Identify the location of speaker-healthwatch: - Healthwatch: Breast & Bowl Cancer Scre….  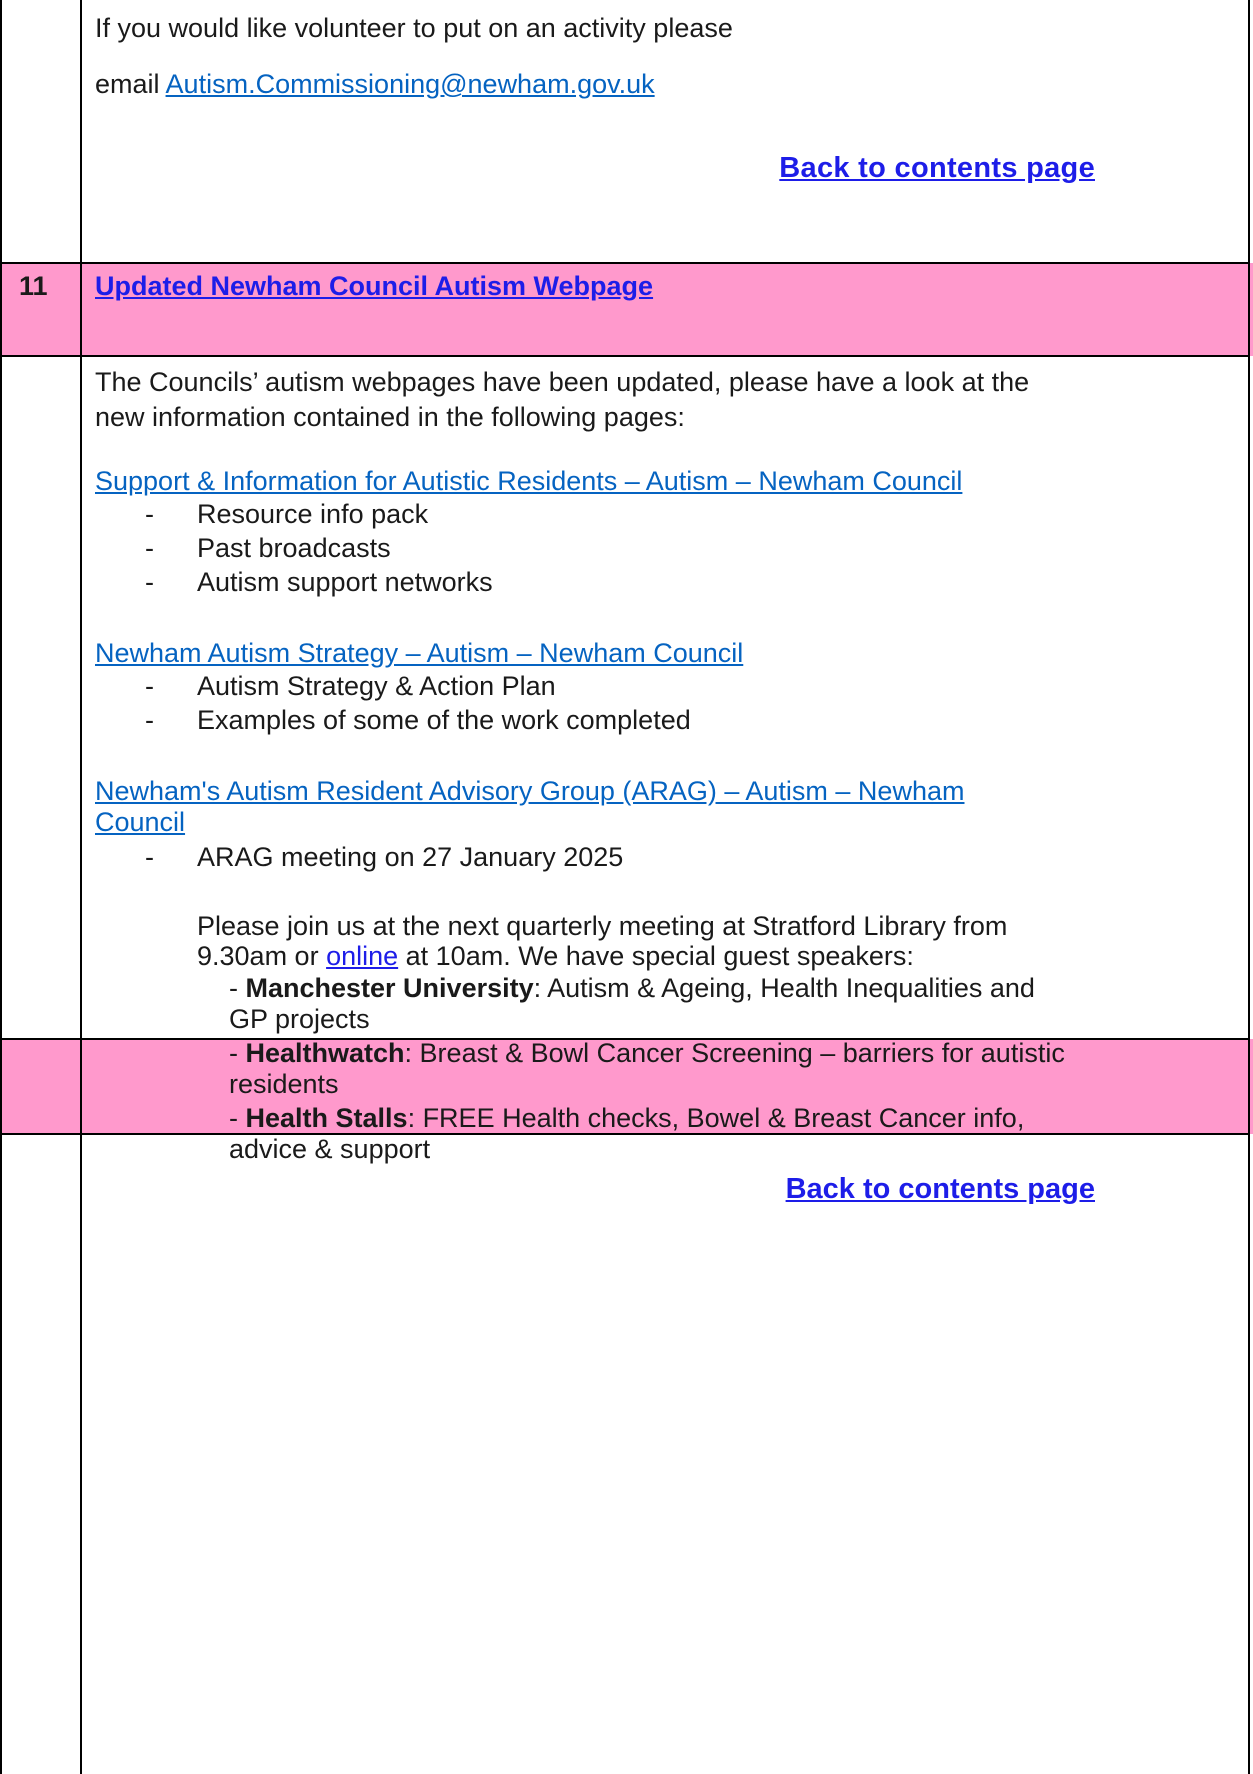
(647, 1053).